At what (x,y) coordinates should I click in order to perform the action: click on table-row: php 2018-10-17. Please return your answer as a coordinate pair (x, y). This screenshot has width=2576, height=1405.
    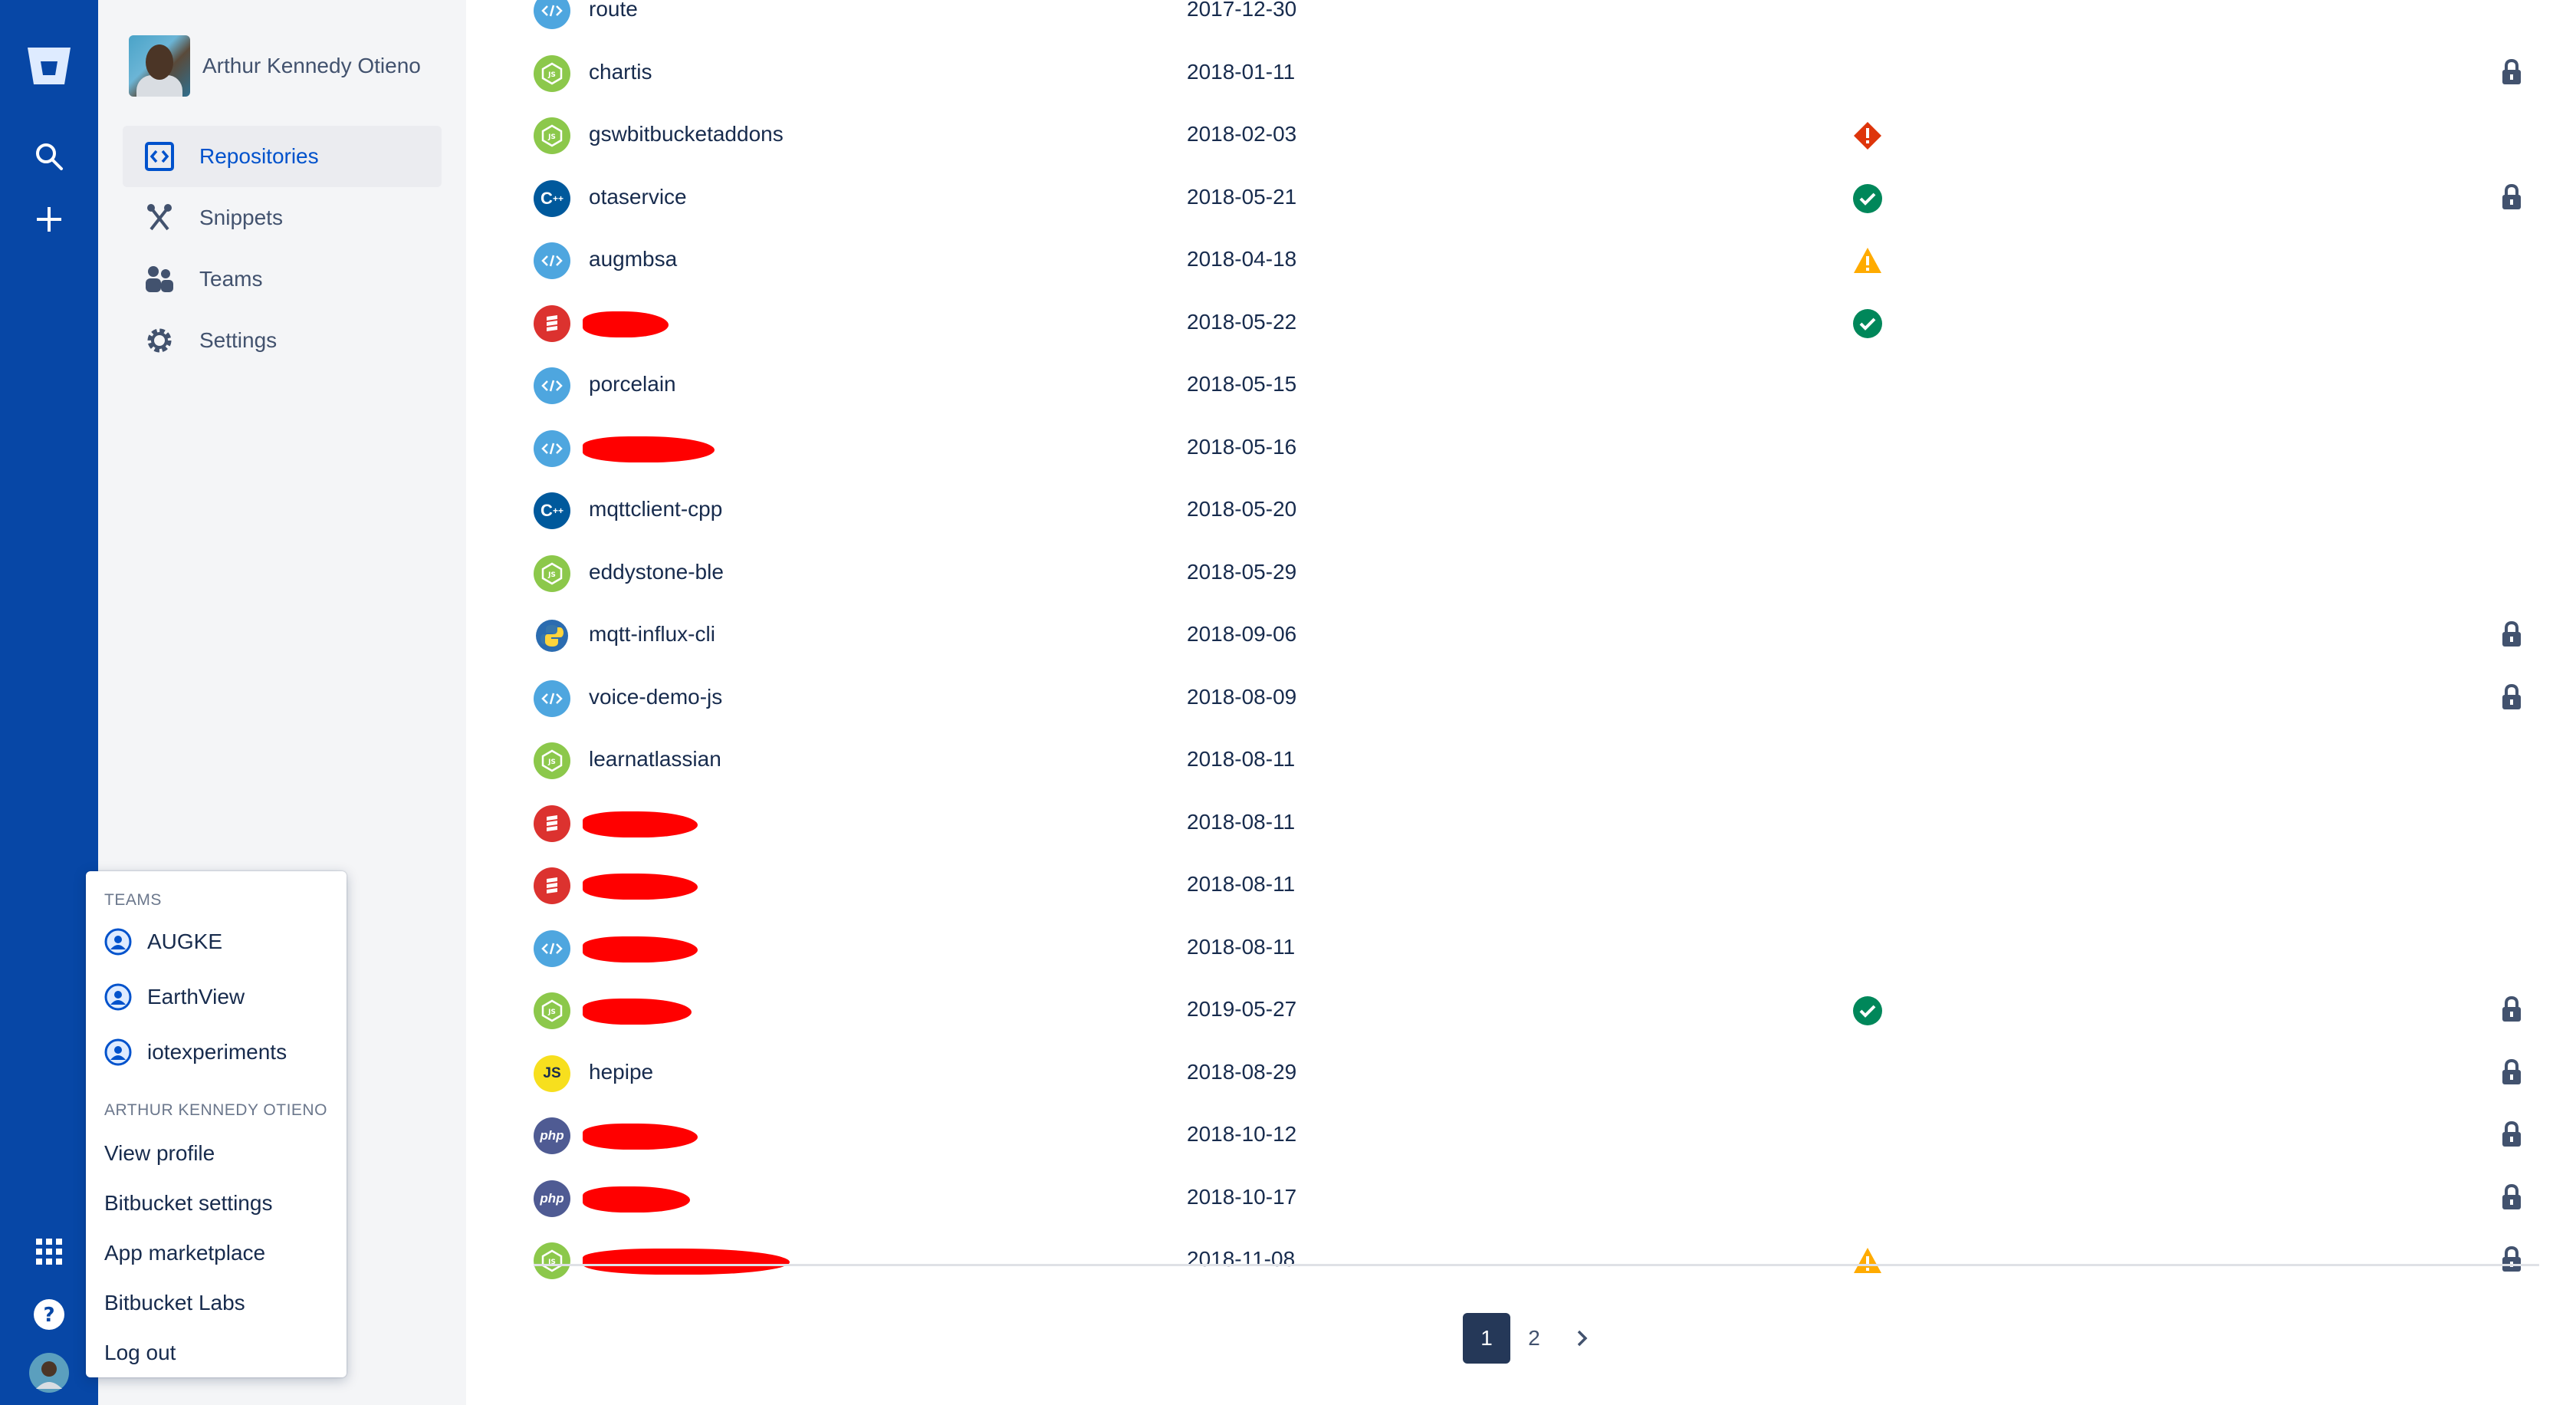
    Looking at the image, I should click on (1501, 1198).